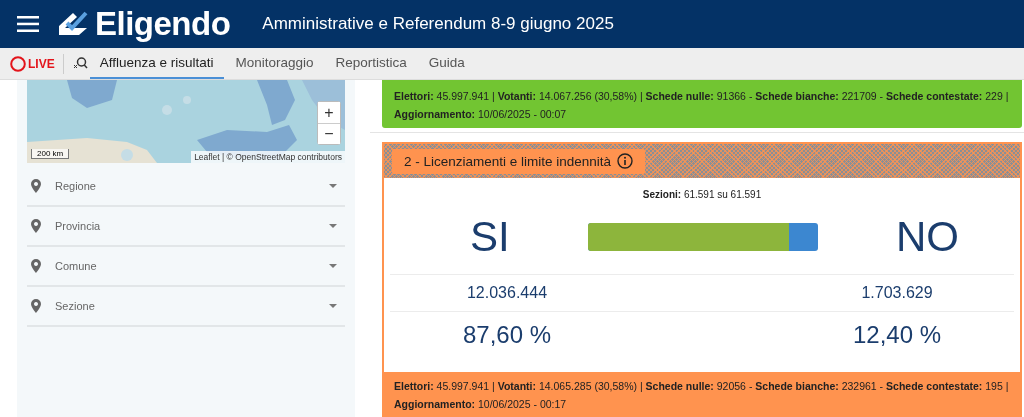 This screenshot has height=417, width=1024. What do you see at coordinates (702, 96) in the screenshot?
I see `stats-text: Elettori: 45.997.941 | Votanti: 14.067.256 (30,58%) | Schede nulle: 91366 - Schede bianche: 221709 - Schede contestate: 229 |` at bounding box center [702, 96].